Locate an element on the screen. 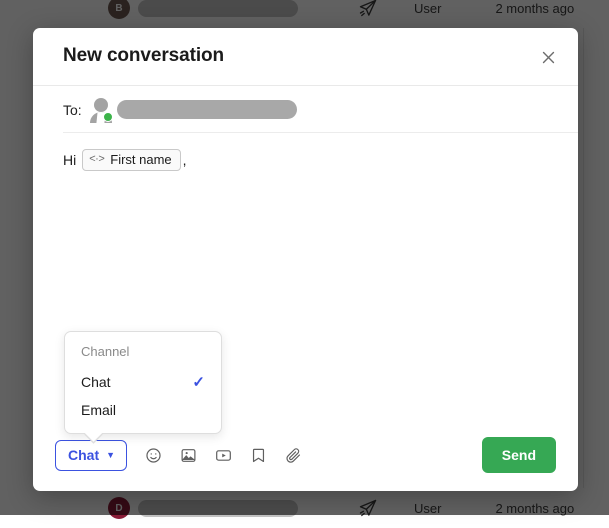 This screenshot has height=528, width=609. dropdown-item-email: Email ✓ is located at coordinates (143, 410).